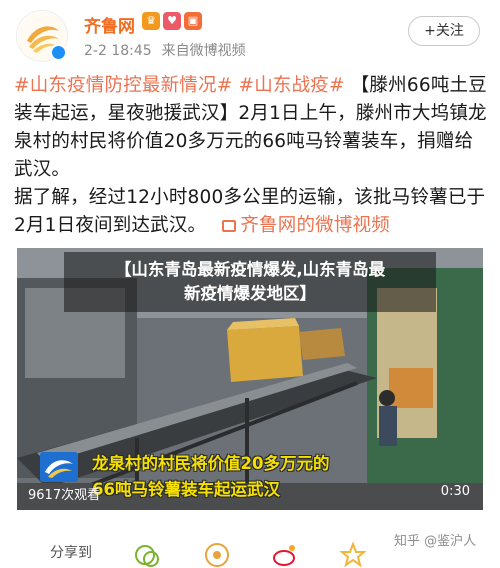 The image size is (500, 568). What do you see at coordinates (211, 463) in the screenshot?
I see `video-caption-line-1: 龙泉村的村民将价值20多万元的` at bounding box center [211, 463].